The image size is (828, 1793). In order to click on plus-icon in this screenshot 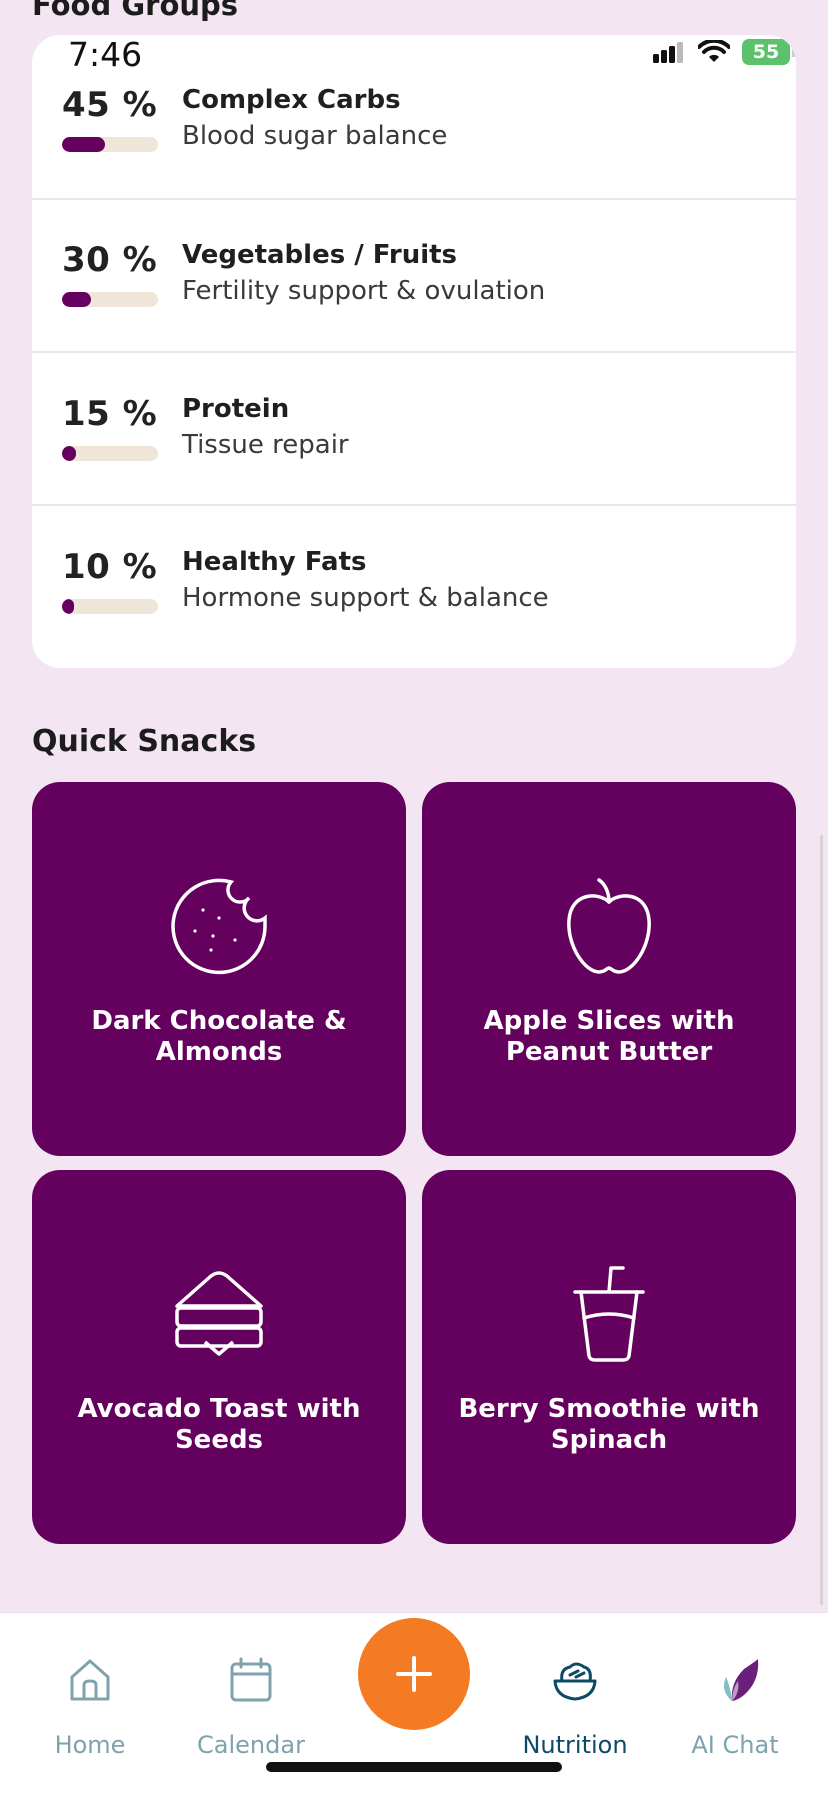, I will do `click(414, 1674)`.